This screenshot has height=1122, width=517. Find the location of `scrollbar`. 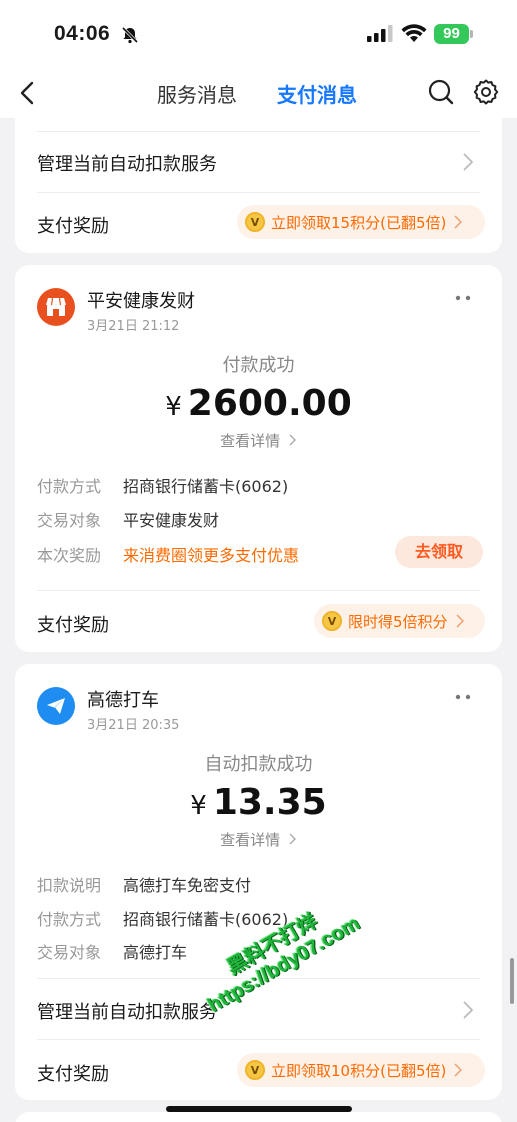

scrollbar is located at coordinates (512, 981).